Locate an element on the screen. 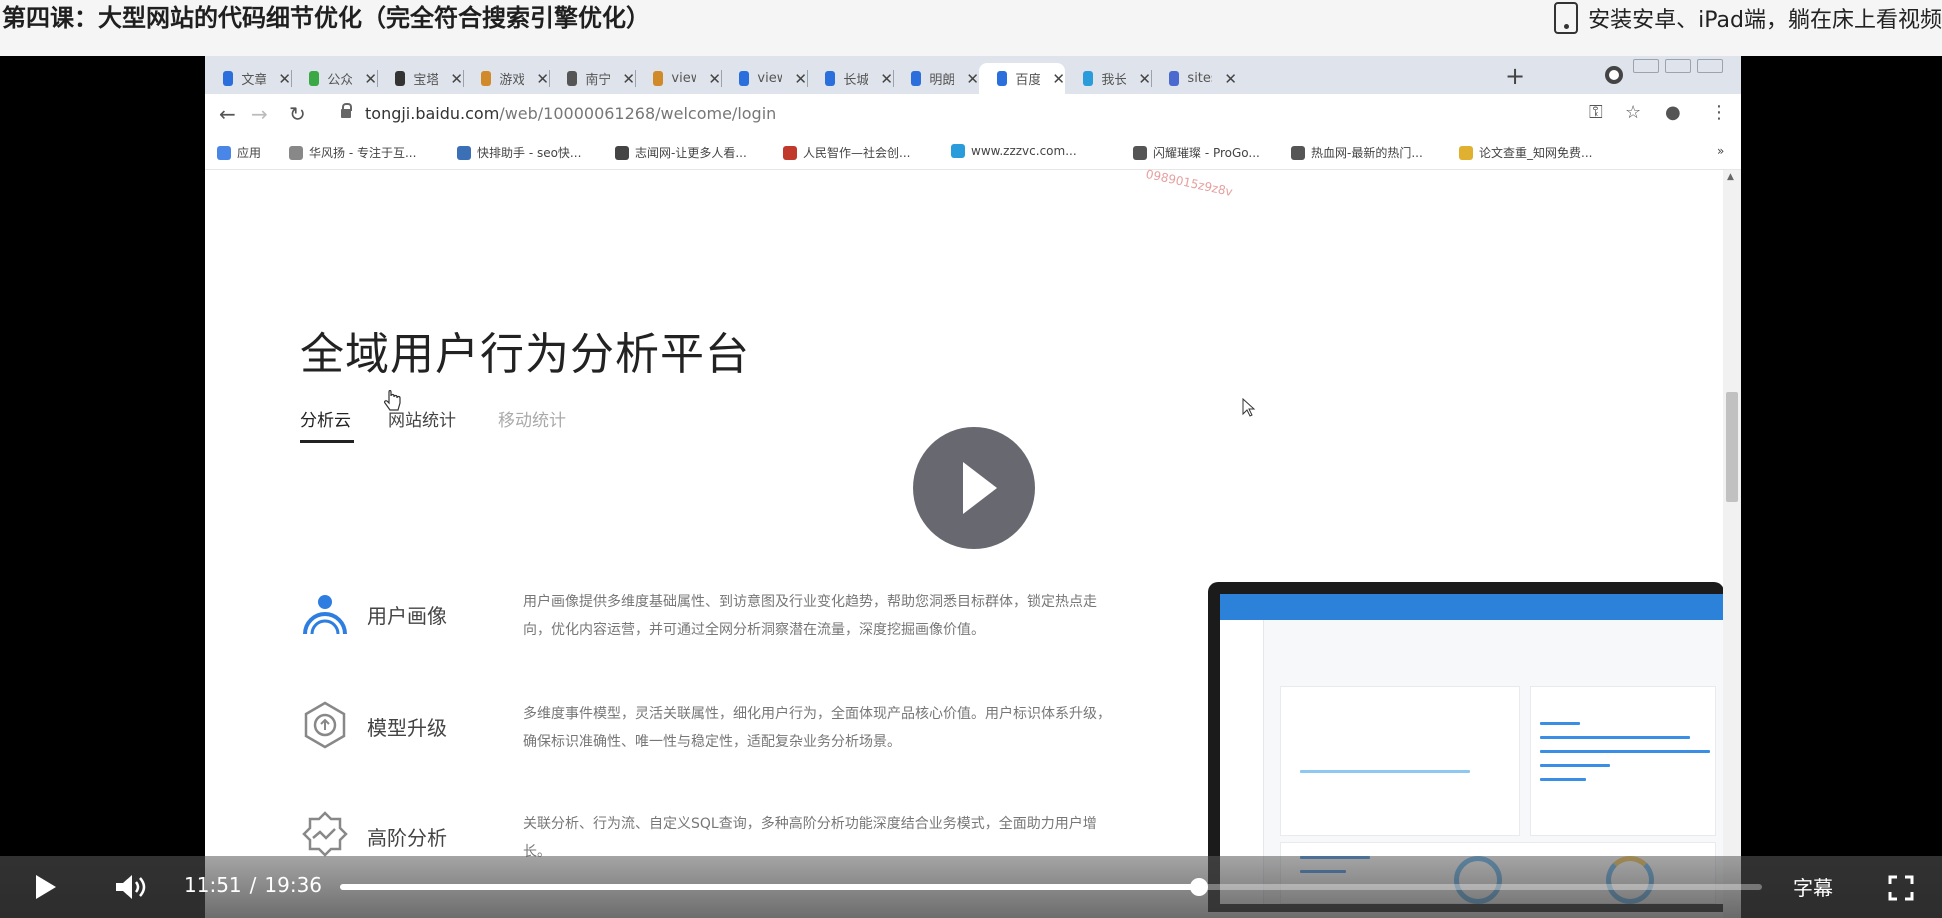 The width and height of the screenshot is (1942, 918). feature-name: 用户画像 is located at coordinates (407, 616).